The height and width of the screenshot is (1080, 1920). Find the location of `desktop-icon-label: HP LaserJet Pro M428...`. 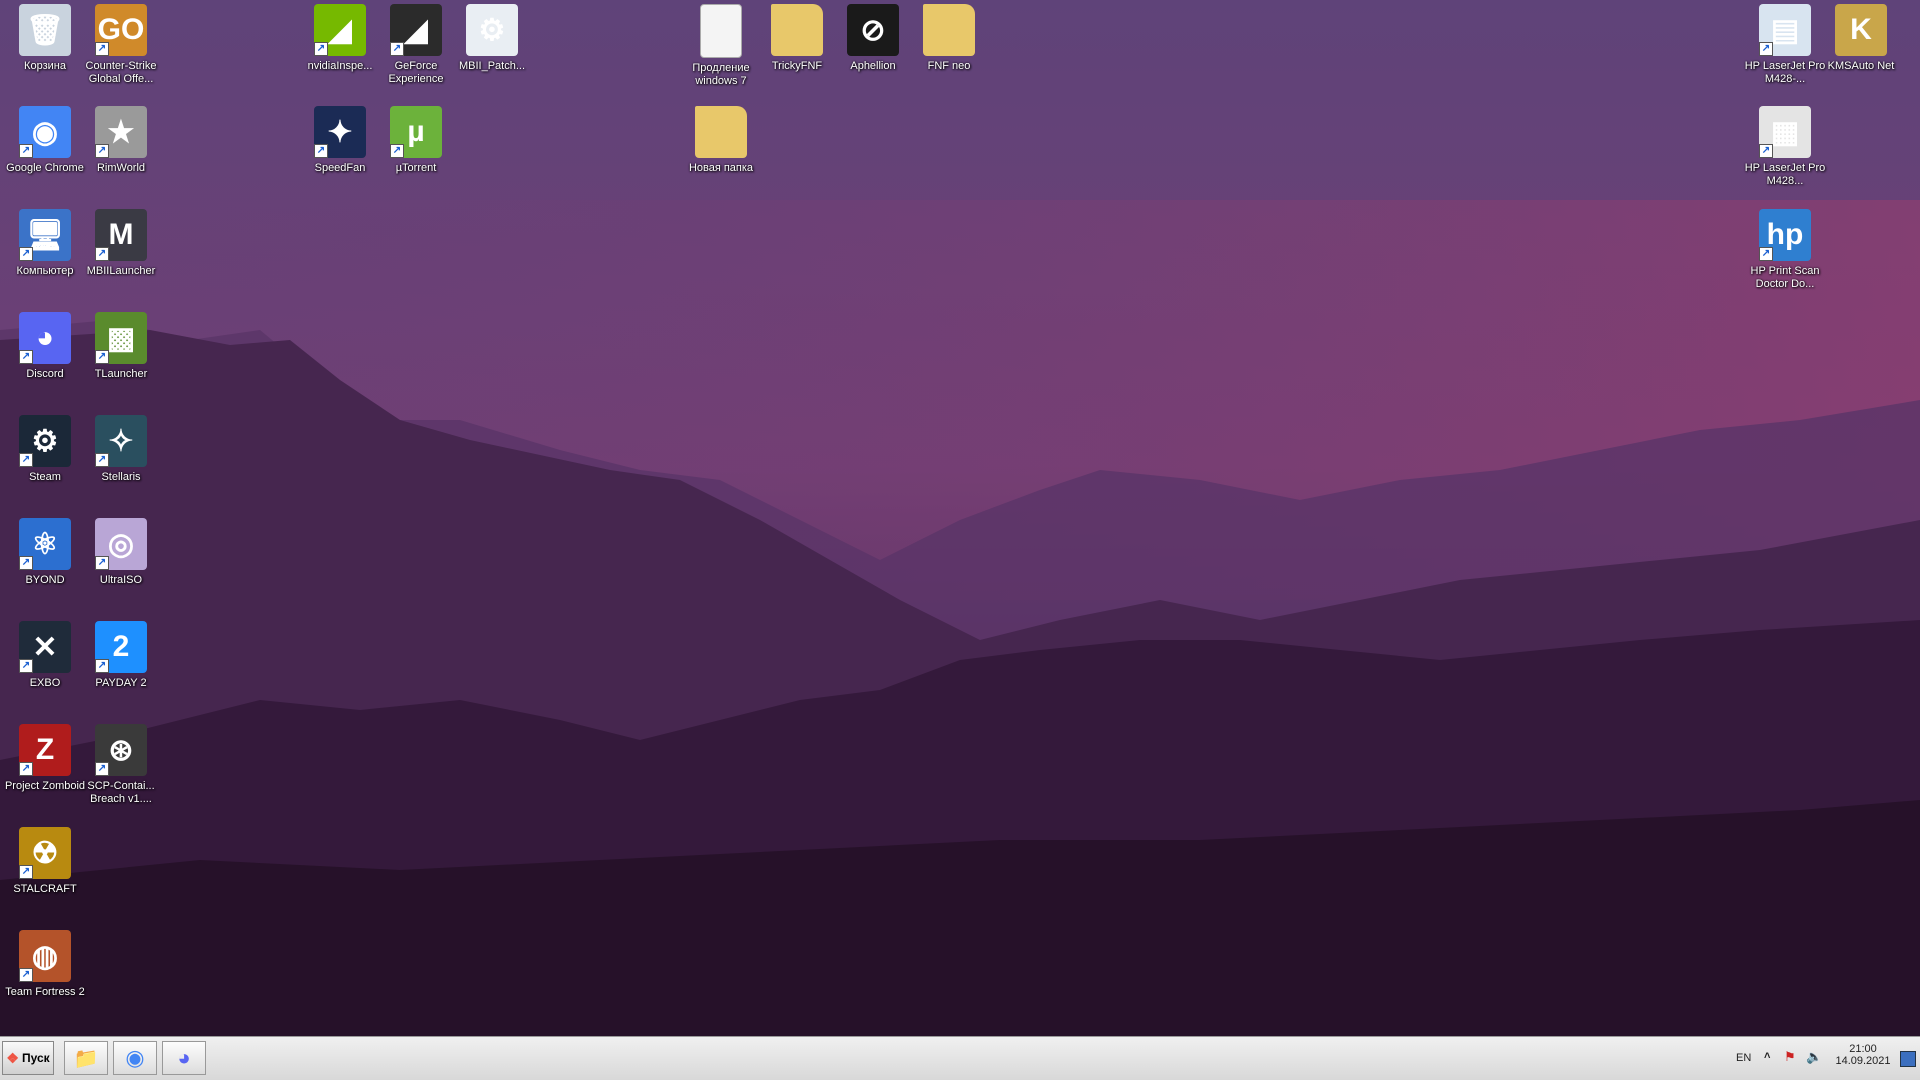

desktop-icon-label: HP LaserJet Pro M428... is located at coordinates (1785, 174).